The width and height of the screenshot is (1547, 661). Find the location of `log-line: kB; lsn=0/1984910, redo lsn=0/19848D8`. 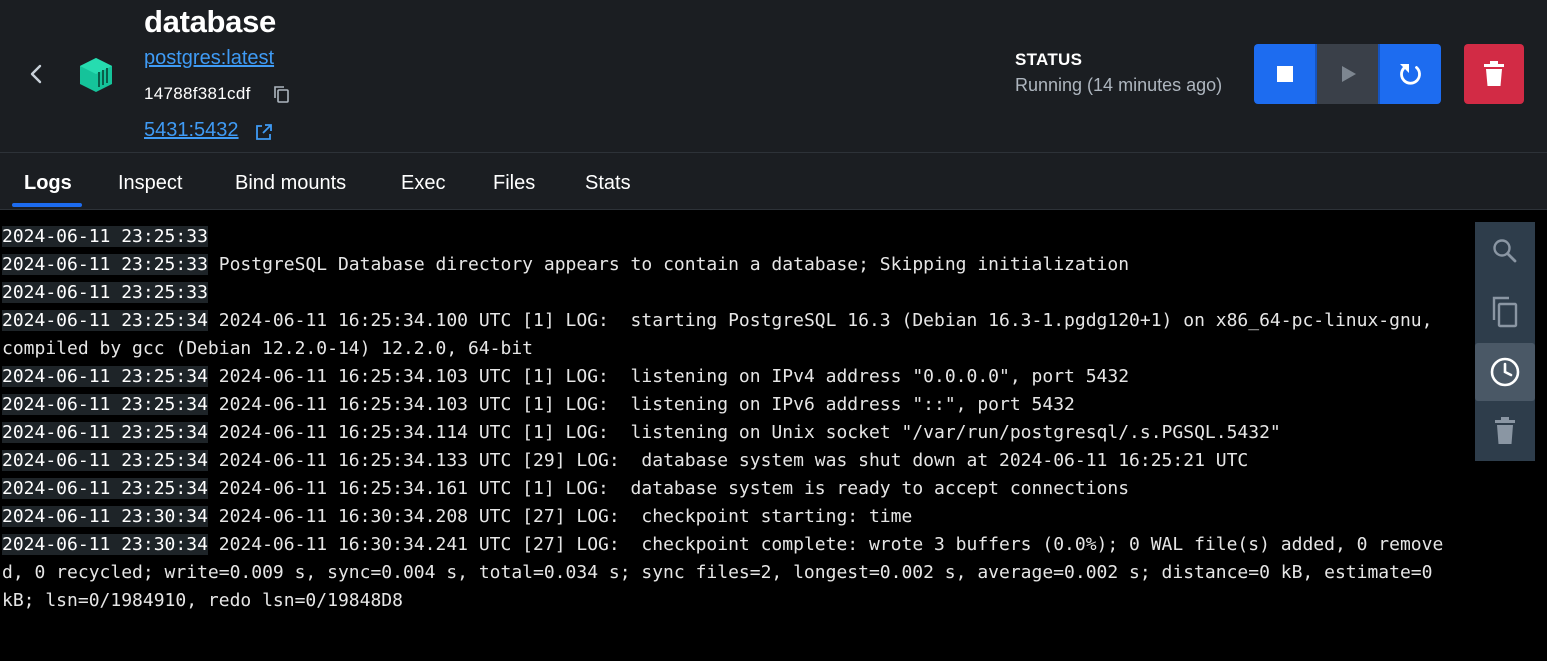

log-line: kB; lsn=0/1984910, redo lsn=0/19848D8 is located at coordinates (202, 601).